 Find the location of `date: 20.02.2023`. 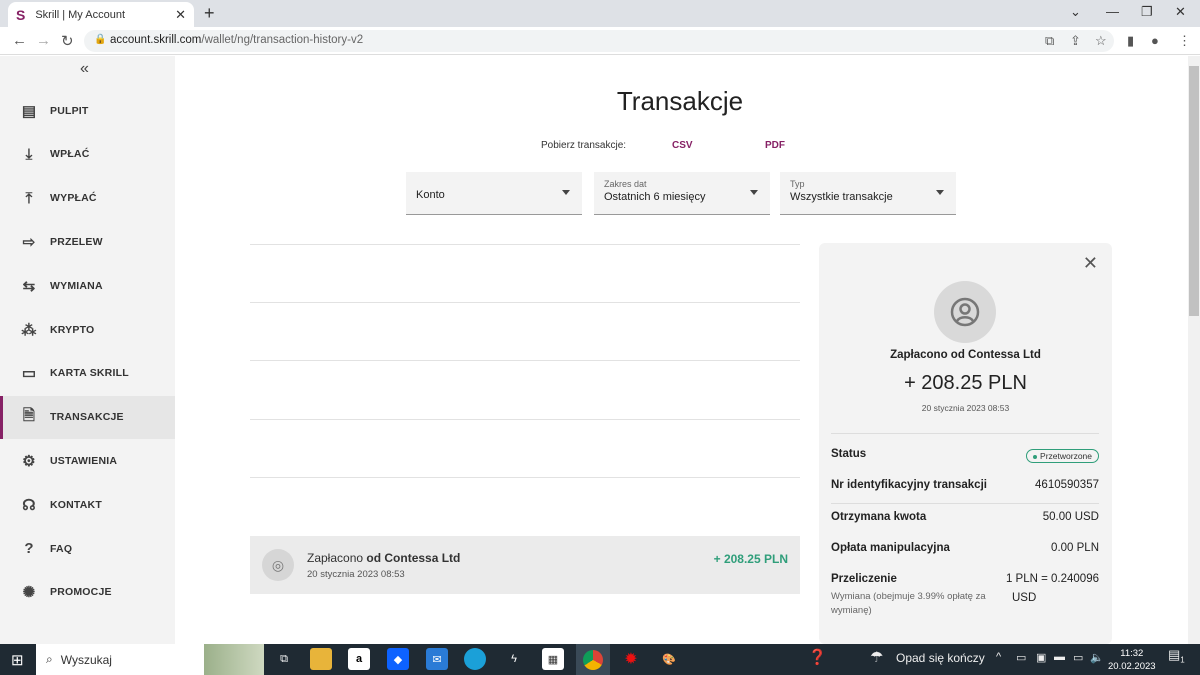

date: 20.02.2023 is located at coordinates (1132, 666).